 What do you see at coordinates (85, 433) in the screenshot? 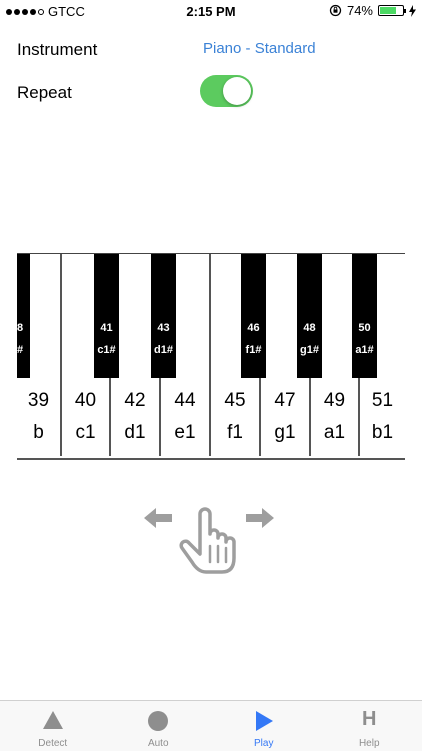
I see `key-note: c1` at bounding box center [85, 433].